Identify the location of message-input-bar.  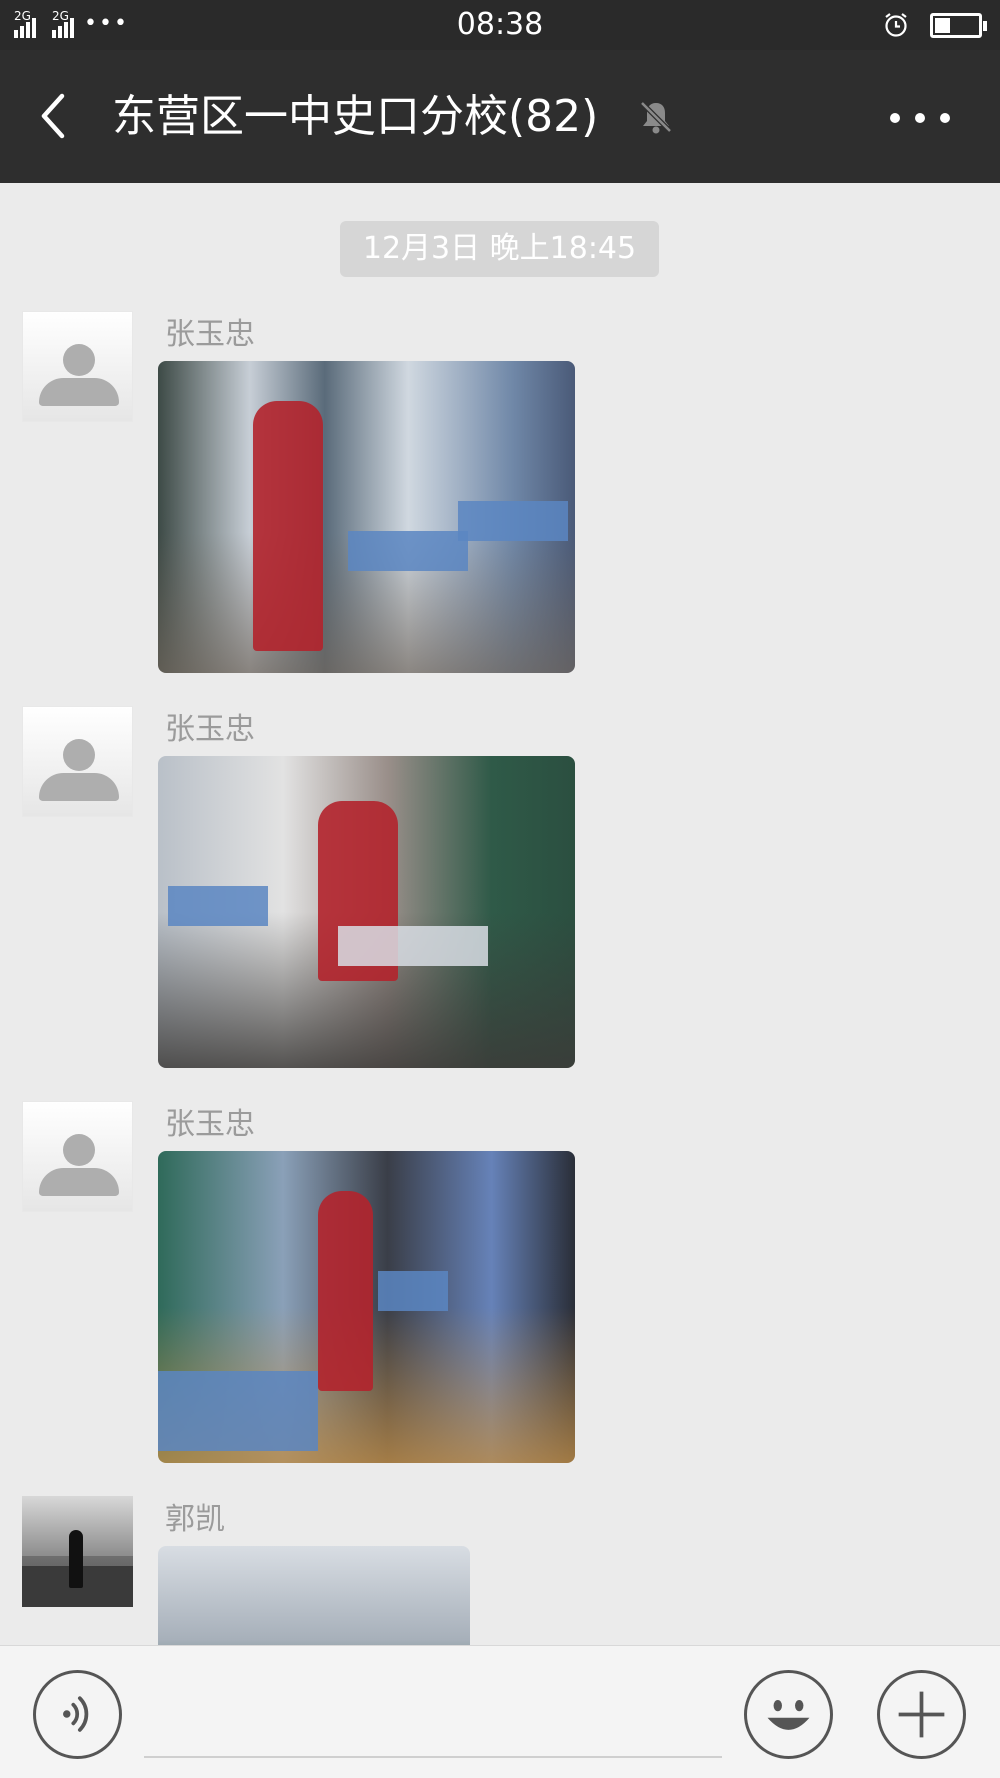
(500, 1711).